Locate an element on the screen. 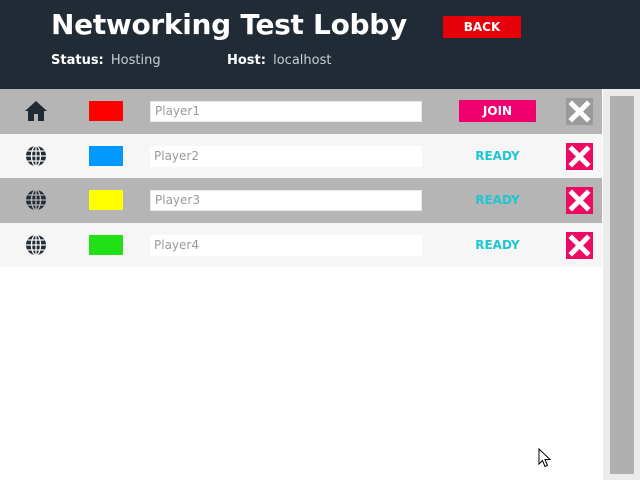  page-title: Networking Test Lobby is located at coordinates (229, 24).